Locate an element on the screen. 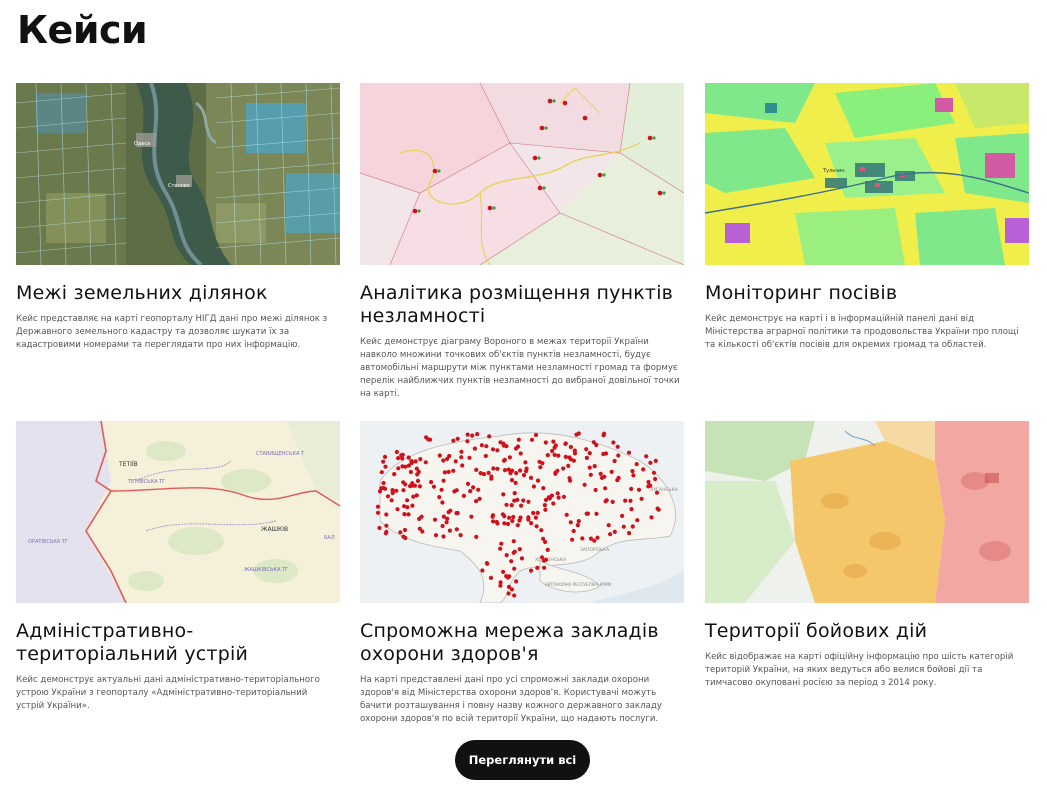 The image size is (1047, 795). map-label: ОРАТІВСЬКА ТГ is located at coordinates (48, 542).